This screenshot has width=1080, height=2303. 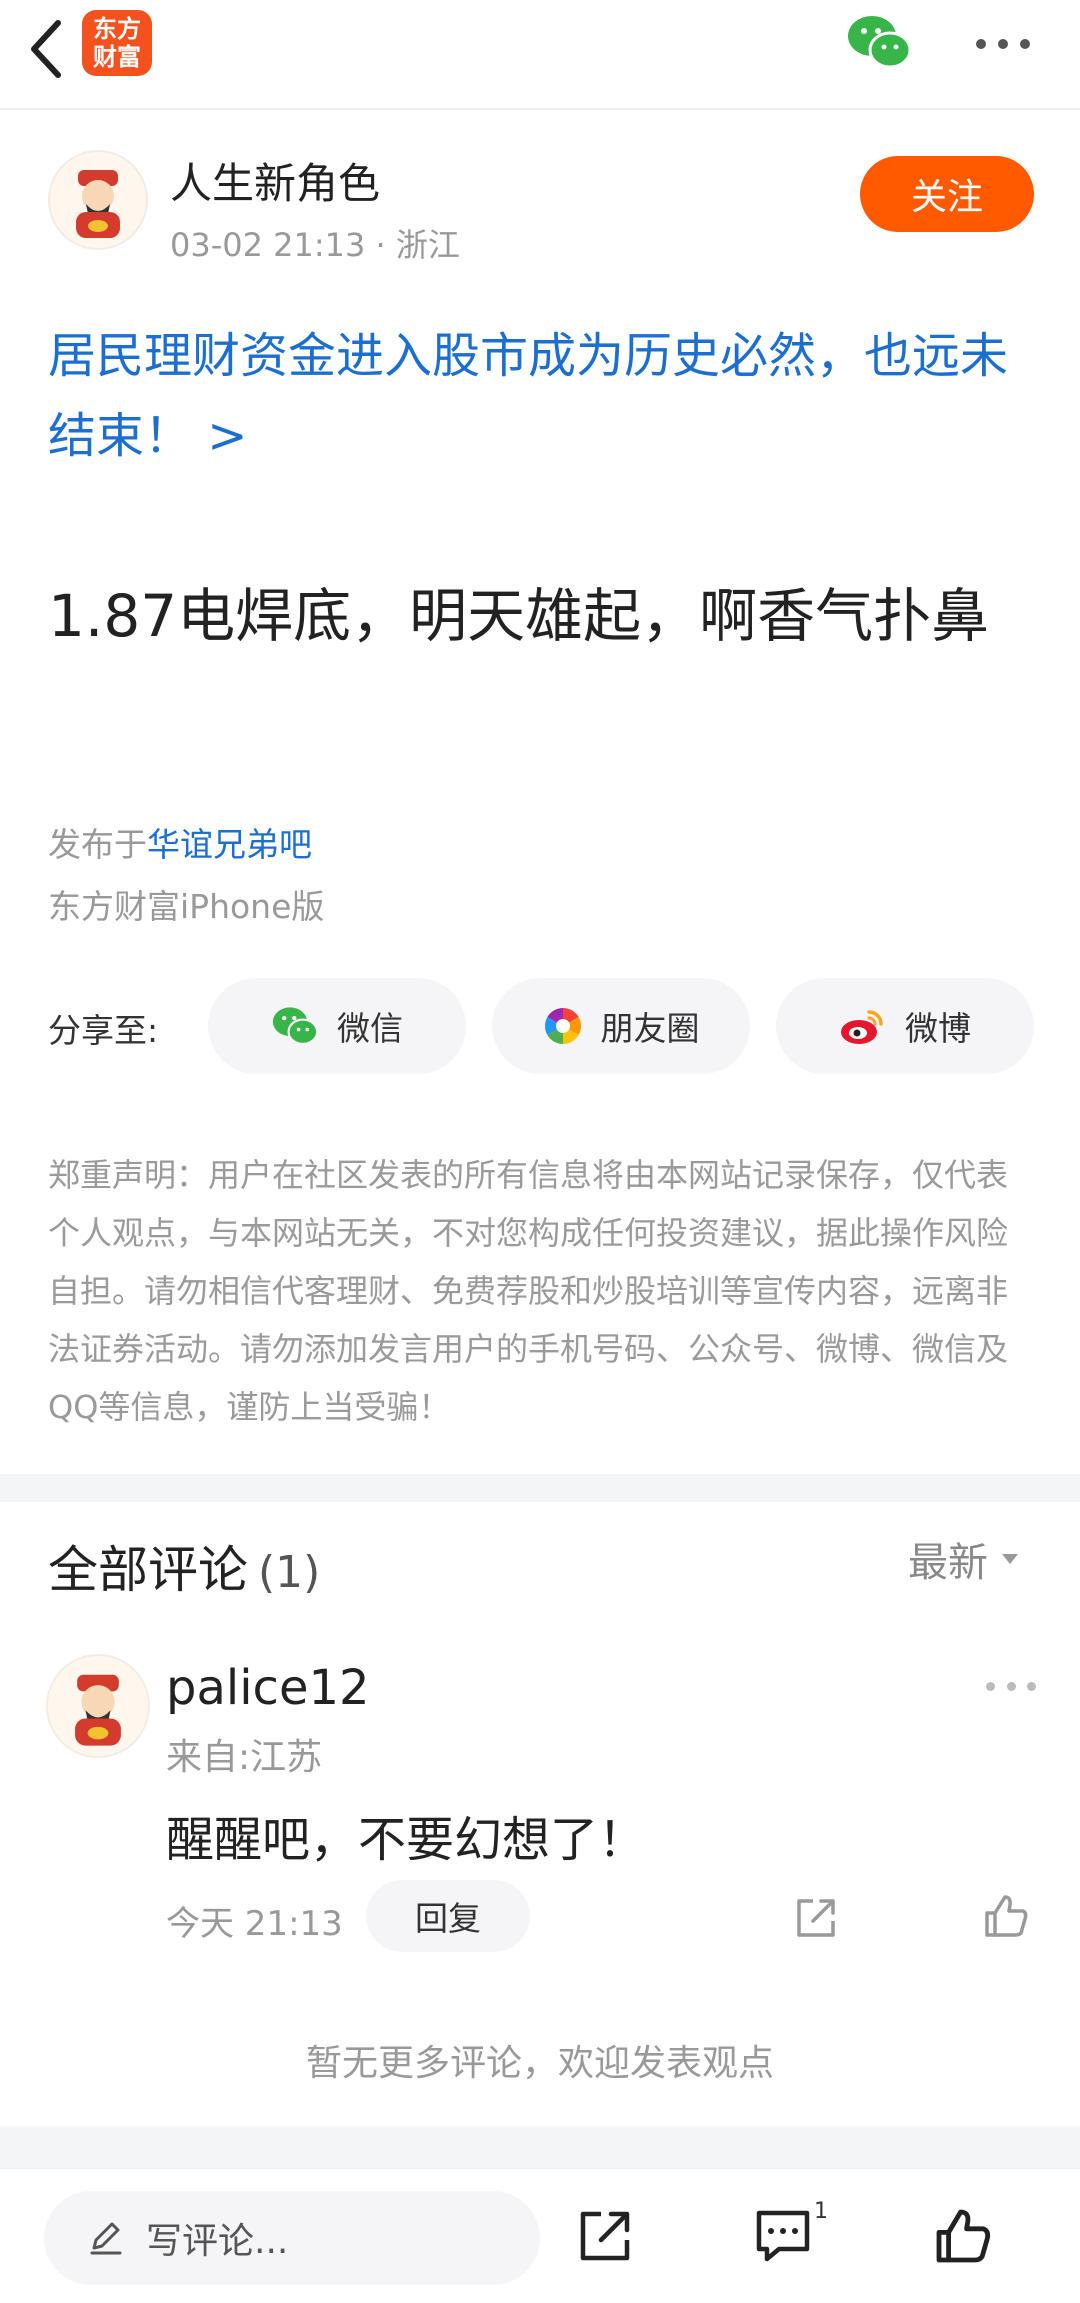 I want to click on comment-share-button, so click(x=816, y=1918).